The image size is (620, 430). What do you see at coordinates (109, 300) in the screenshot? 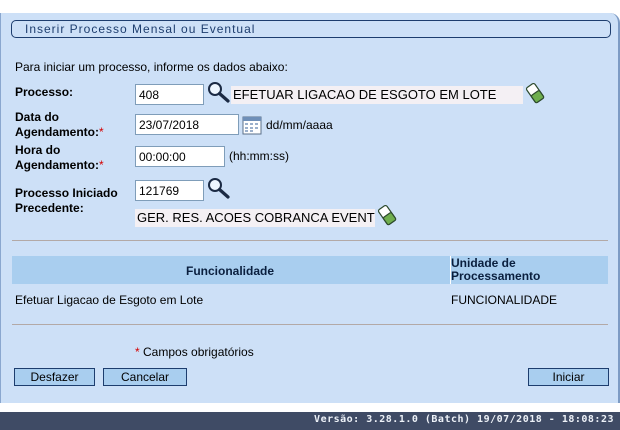
I see `row-funcionalidade: Efetuar Ligacao de Esgoto em Lote` at bounding box center [109, 300].